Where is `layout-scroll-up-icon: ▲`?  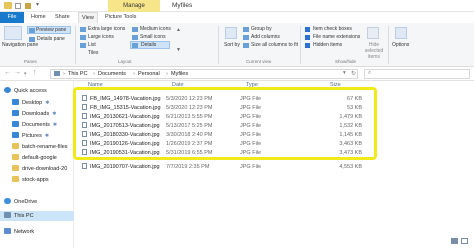 layout-scroll-up-icon: ▲ is located at coordinates (178, 30).